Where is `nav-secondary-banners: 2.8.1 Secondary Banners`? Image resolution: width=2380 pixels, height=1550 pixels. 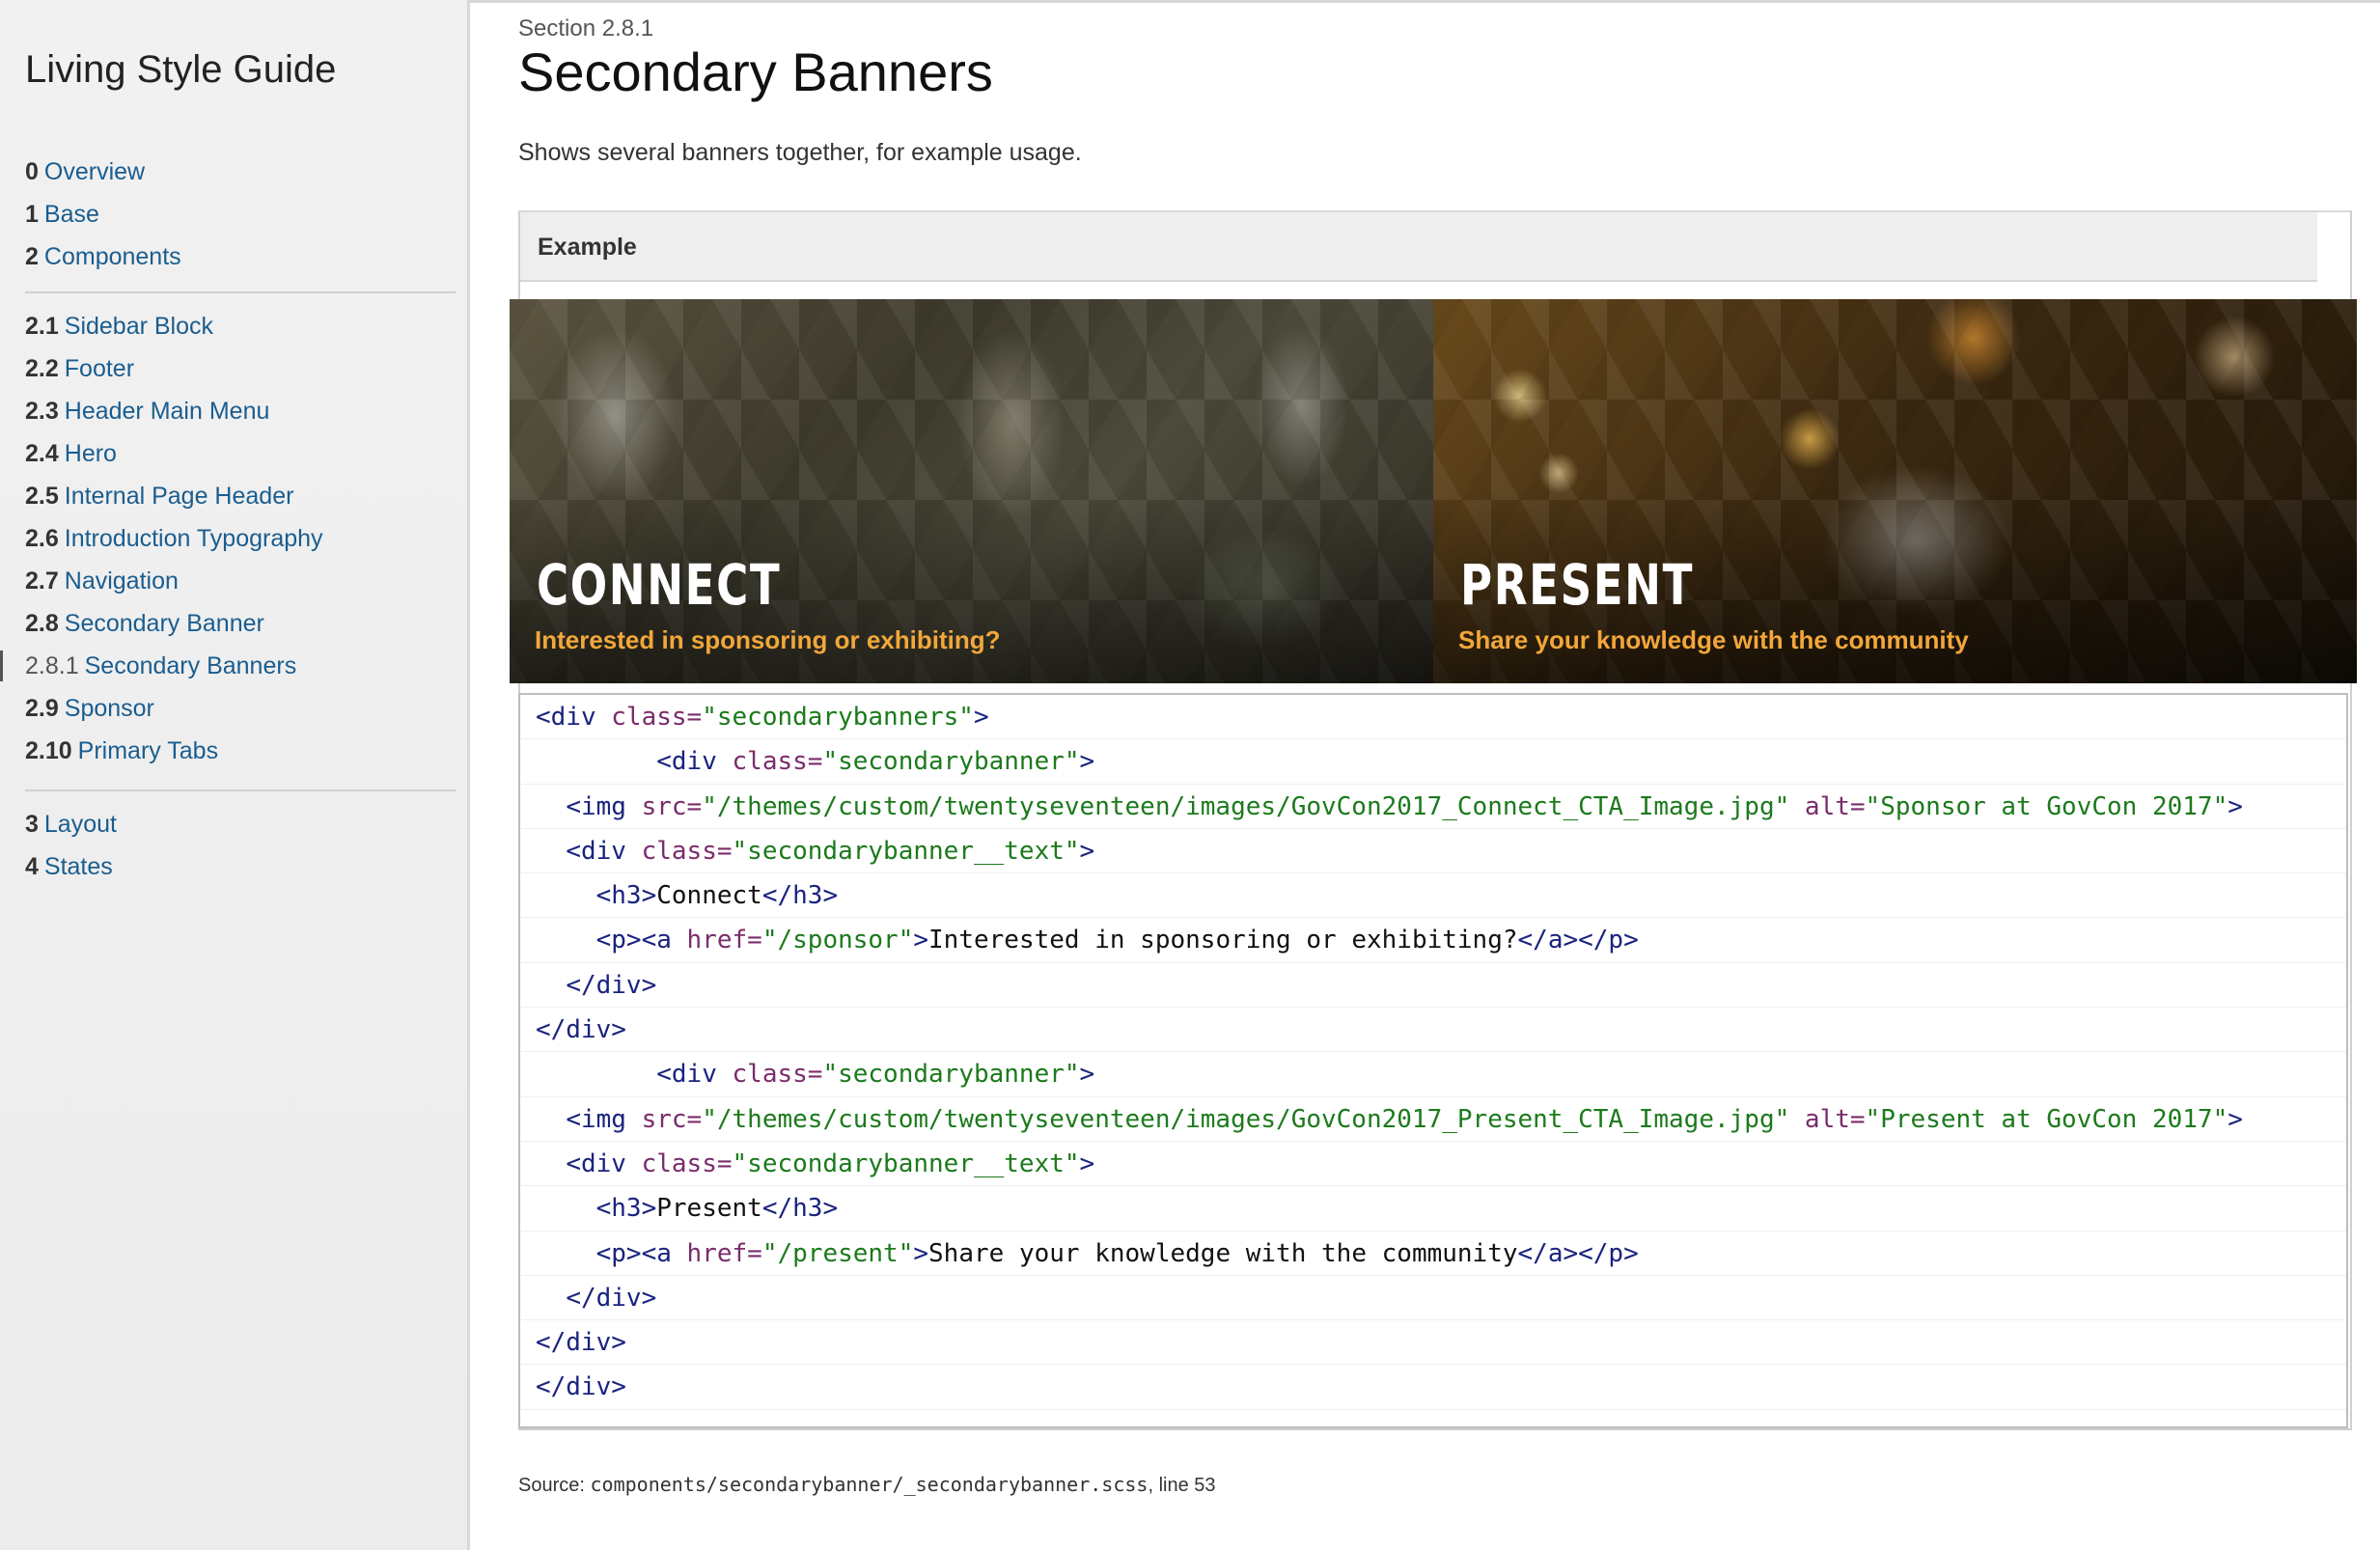
nav-secondary-banners: 2.8.1 Secondary Banners is located at coordinates (228, 666).